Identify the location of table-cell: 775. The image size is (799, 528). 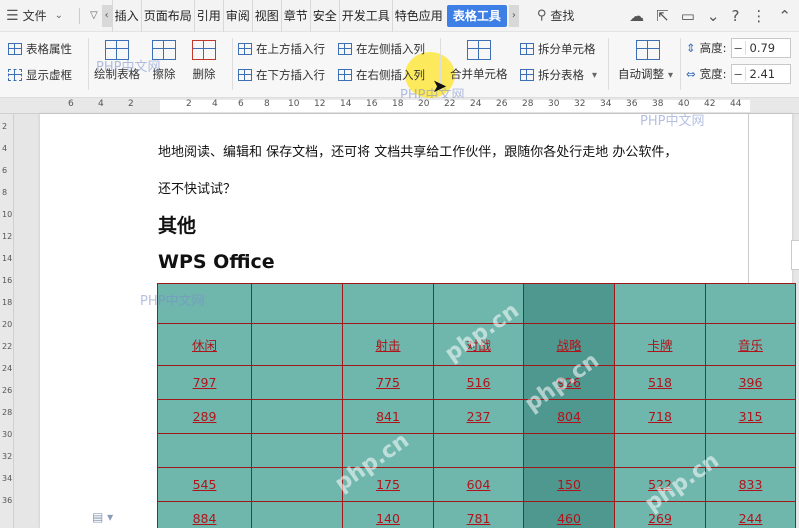
(388, 382).